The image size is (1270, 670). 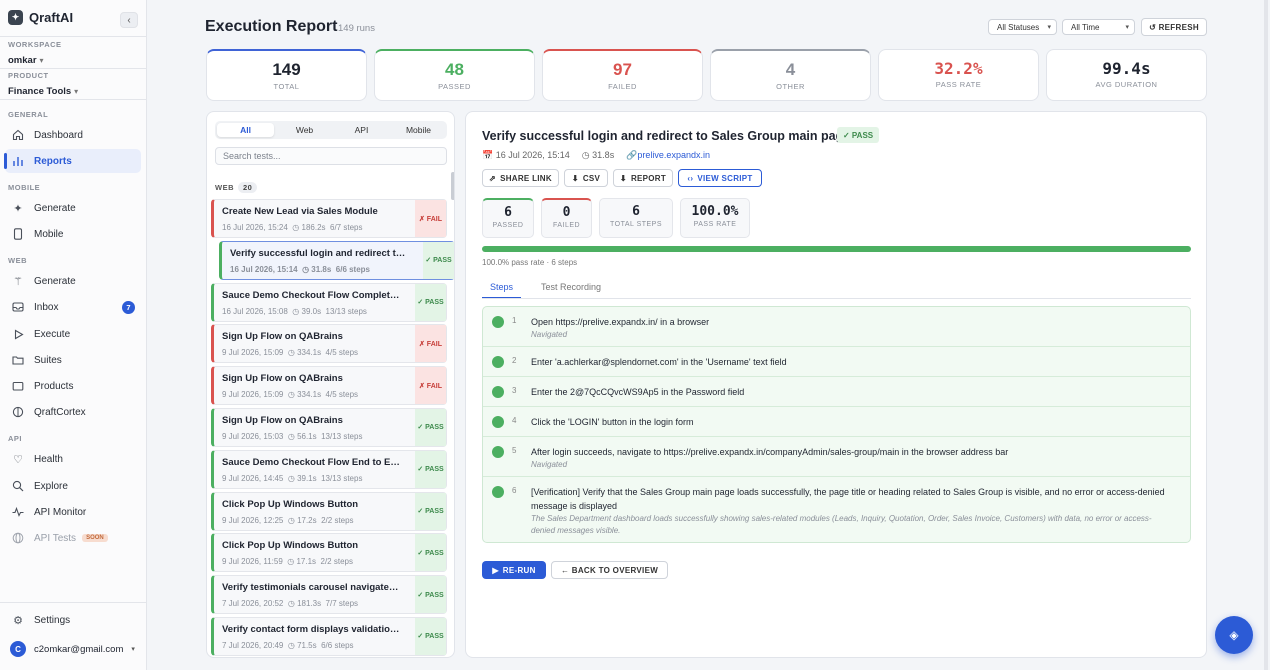 What do you see at coordinates (24, 187) in the screenshot?
I see `nav-section-mobile: MOBILE` at bounding box center [24, 187].